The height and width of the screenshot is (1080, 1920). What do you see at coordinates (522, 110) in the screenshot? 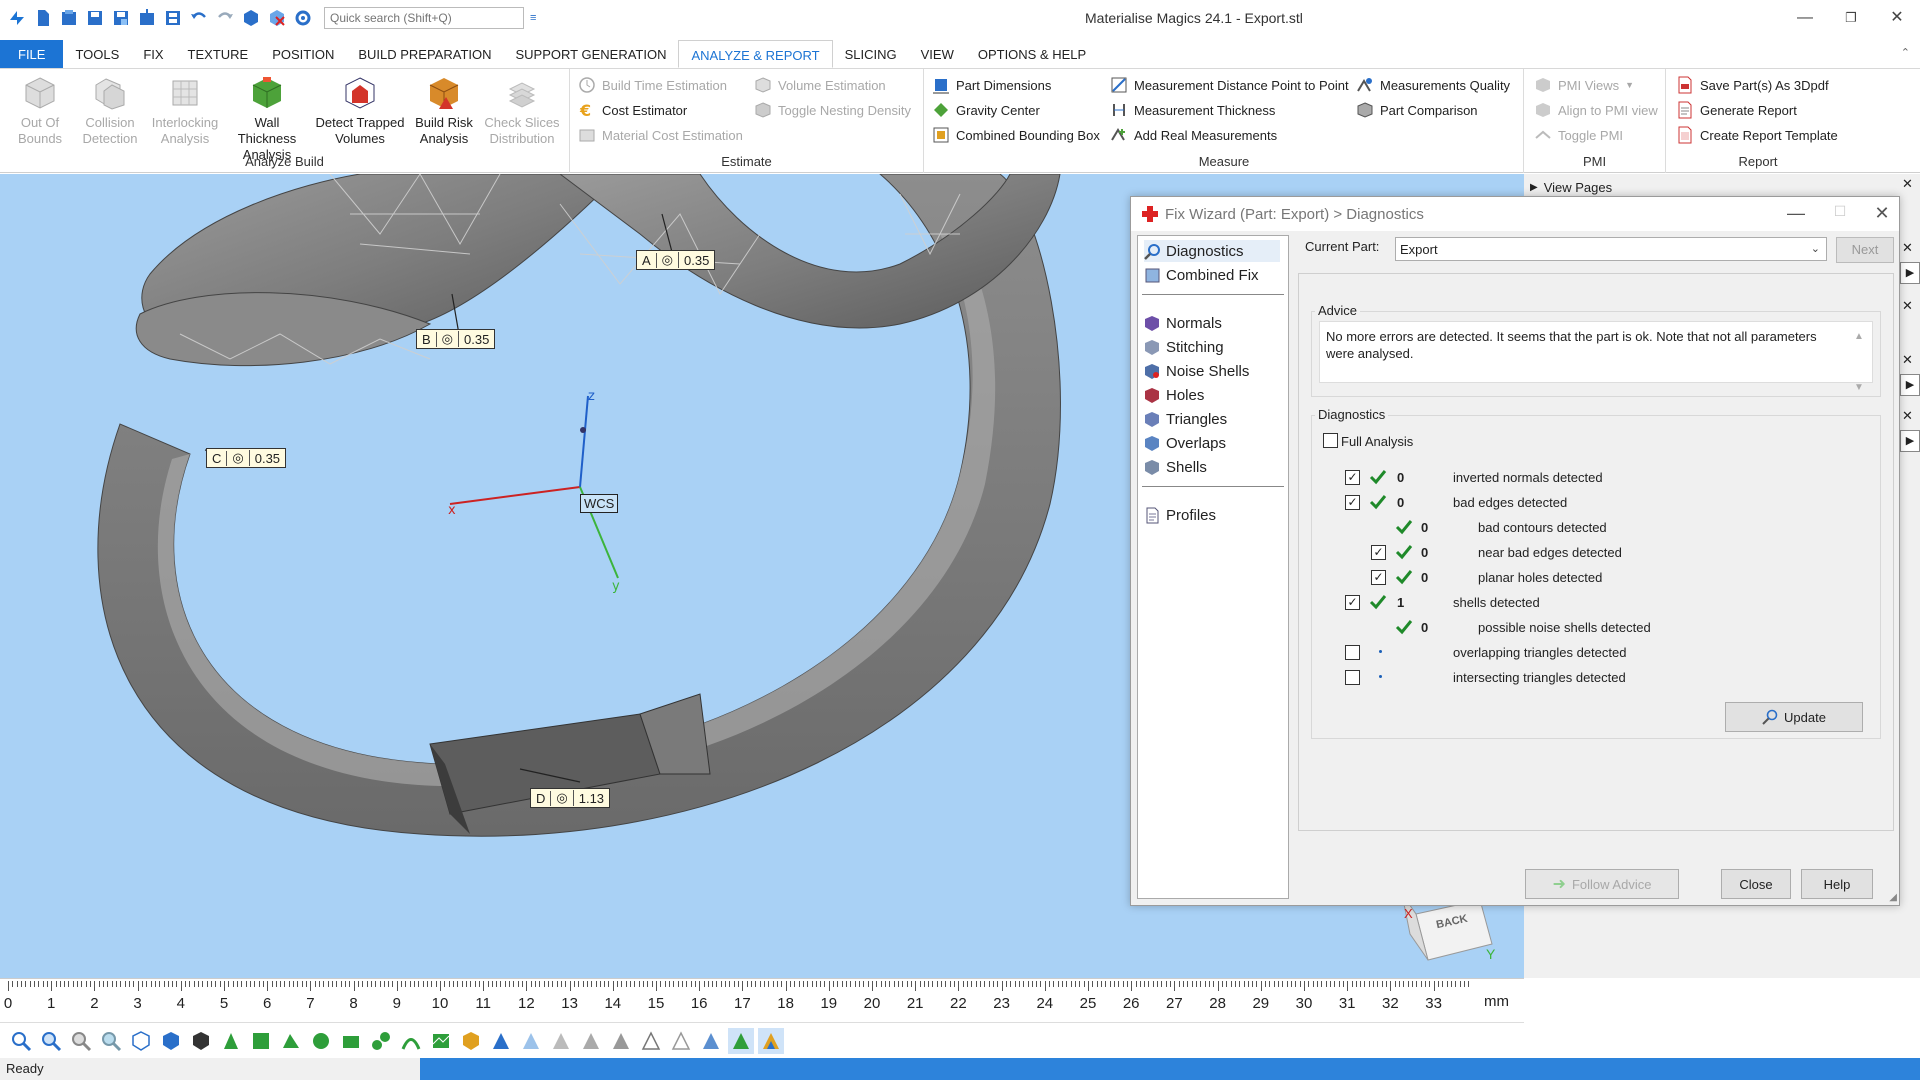
I see `check-slices-distribution-button: Check Slices Distribution` at bounding box center [522, 110].